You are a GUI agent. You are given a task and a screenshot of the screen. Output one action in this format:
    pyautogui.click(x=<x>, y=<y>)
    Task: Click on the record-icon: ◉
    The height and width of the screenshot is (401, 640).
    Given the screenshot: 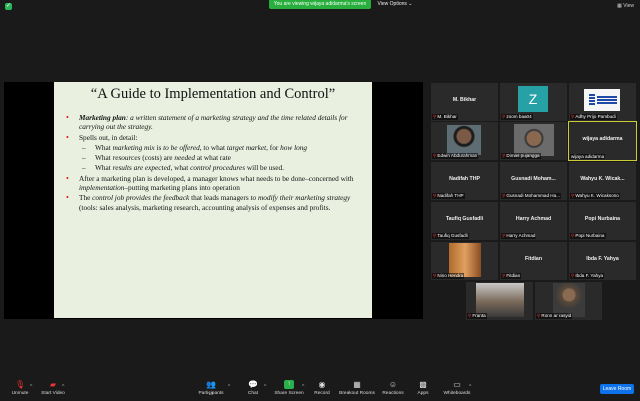 What is the action you would take?
    pyautogui.click(x=322, y=384)
    